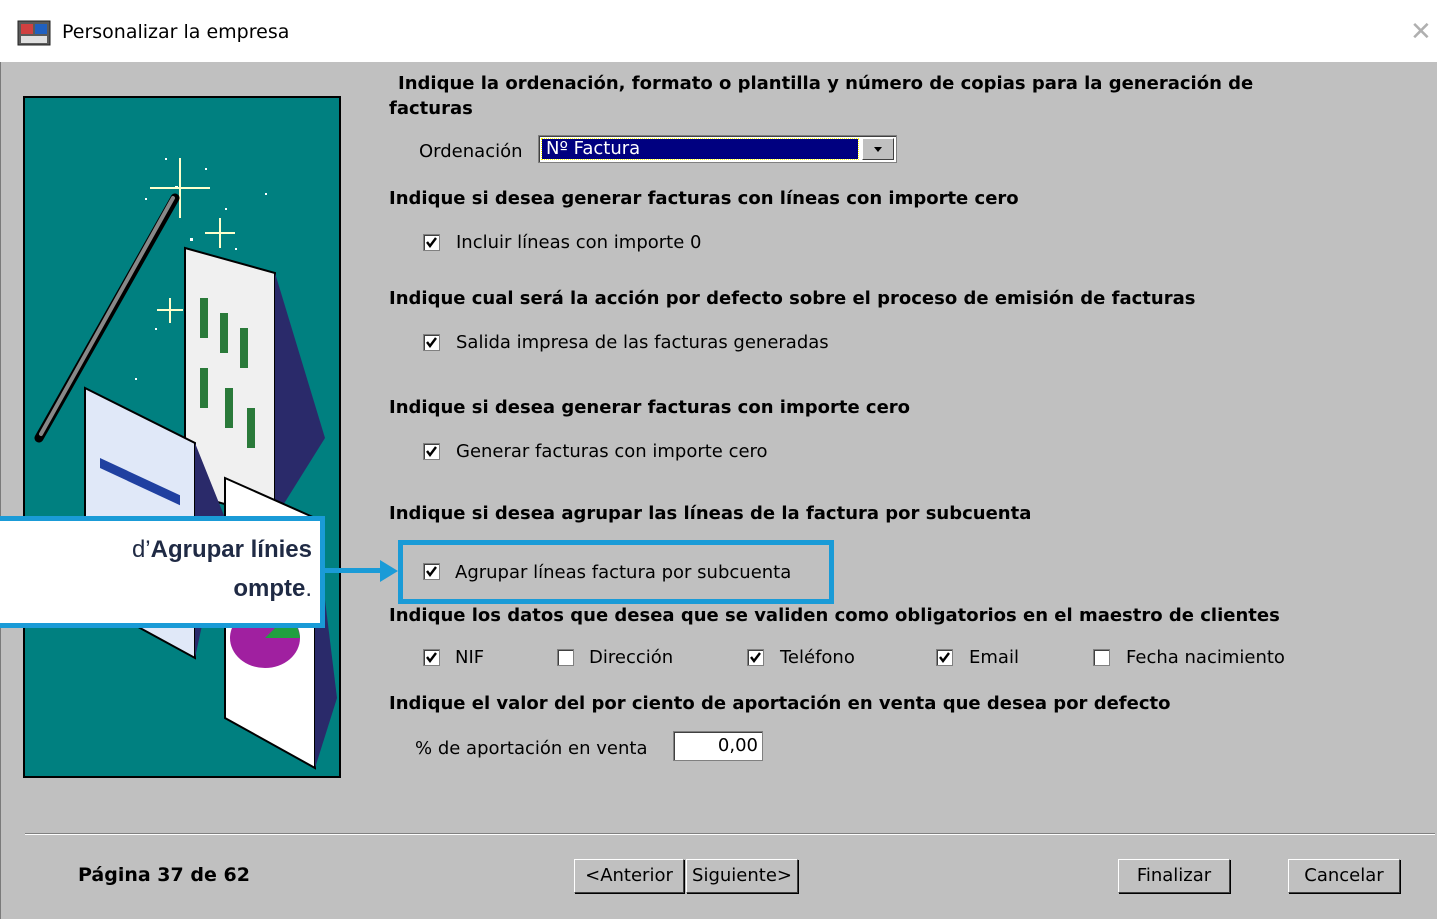  What do you see at coordinates (1344, 876) in the screenshot?
I see `cancel-button: Cancelar` at bounding box center [1344, 876].